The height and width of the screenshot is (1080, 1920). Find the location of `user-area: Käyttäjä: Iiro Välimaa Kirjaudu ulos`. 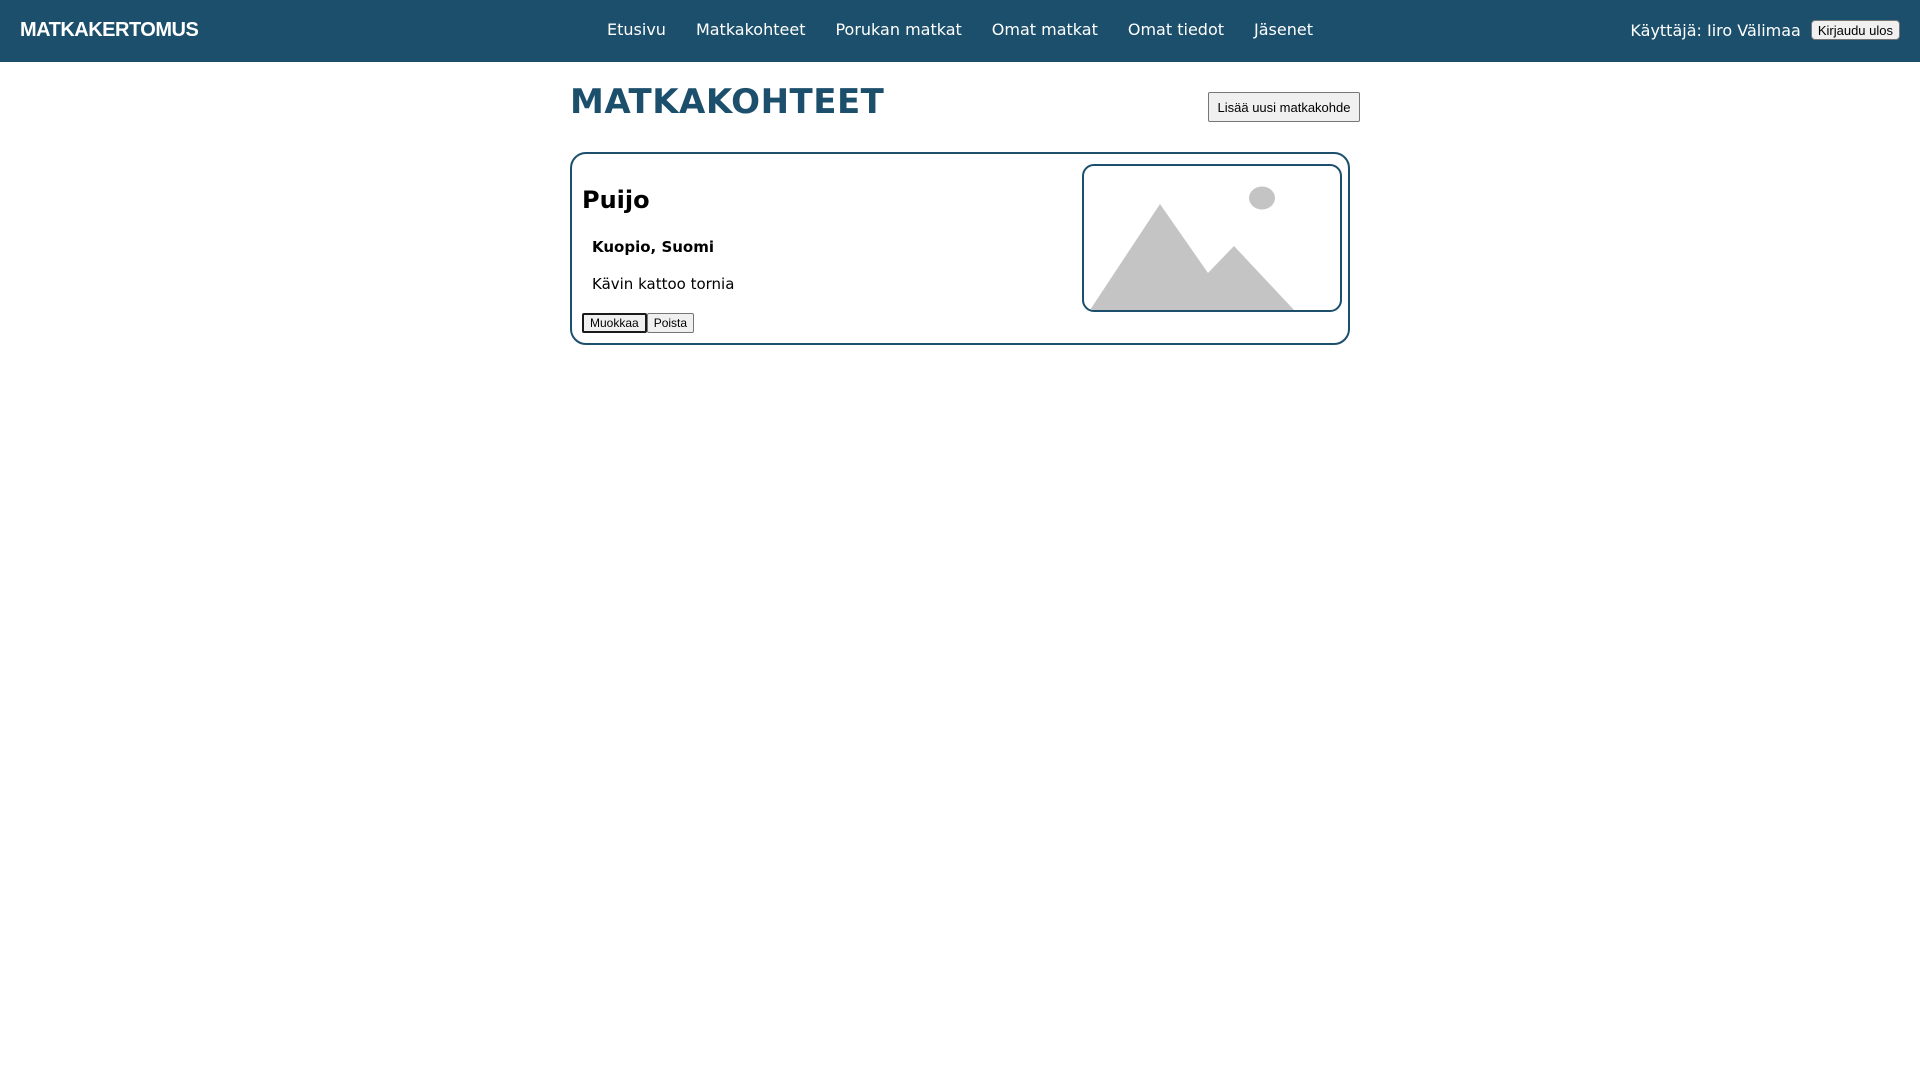

user-area: Käyttäjä: Iiro Välimaa Kirjaudu ulos is located at coordinates (1765, 30).